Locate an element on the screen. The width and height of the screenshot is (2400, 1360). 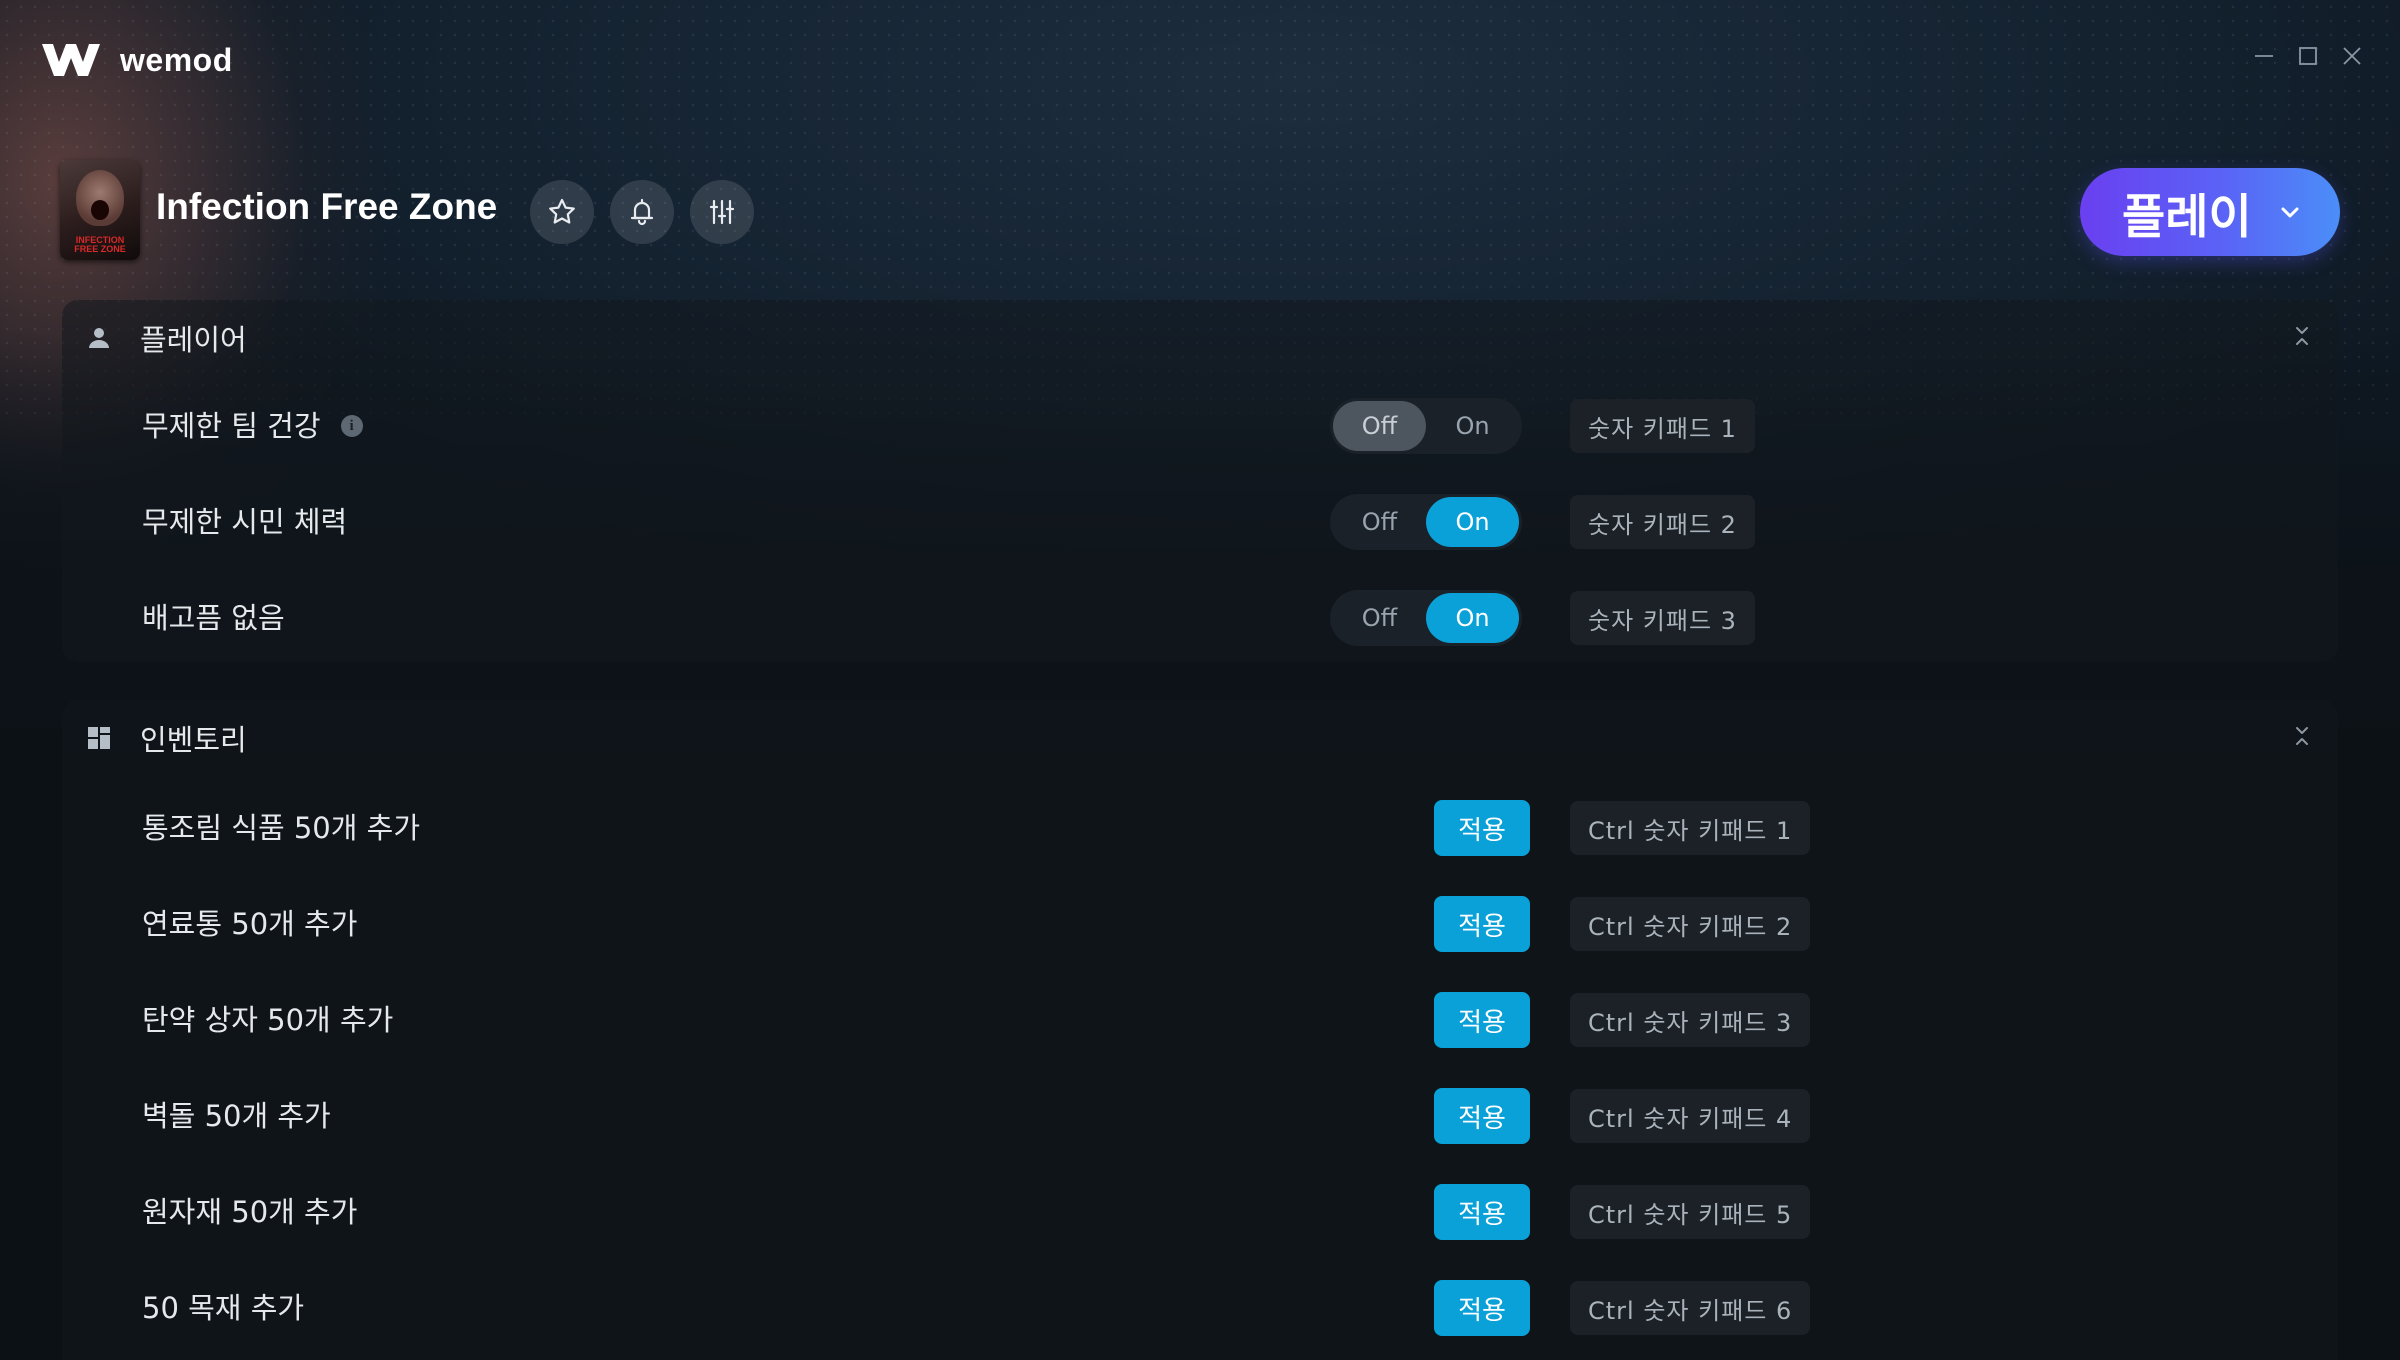
maximize-icon is located at coordinates (2308, 56).